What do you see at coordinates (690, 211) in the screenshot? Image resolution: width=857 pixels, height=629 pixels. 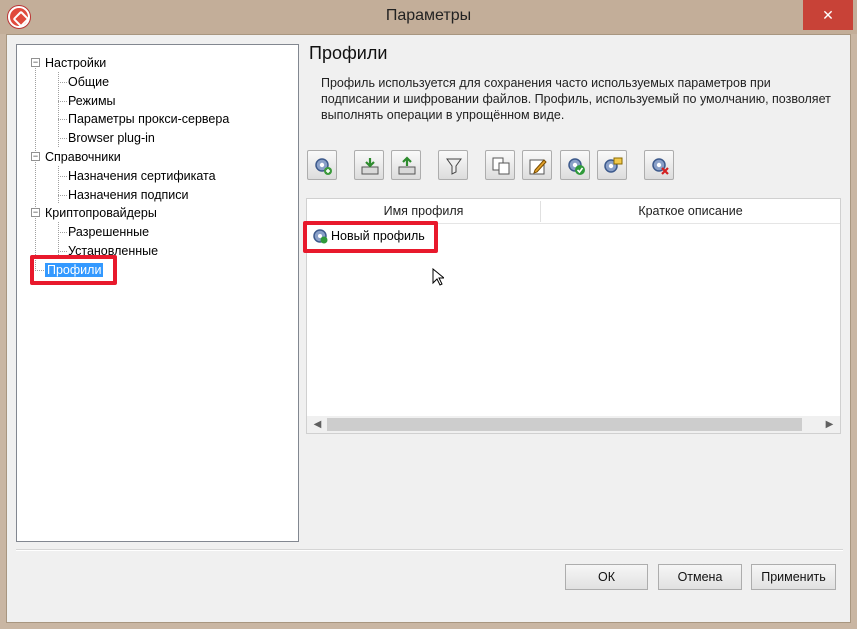 I see `column-header-description: Краткое описание` at bounding box center [690, 211].